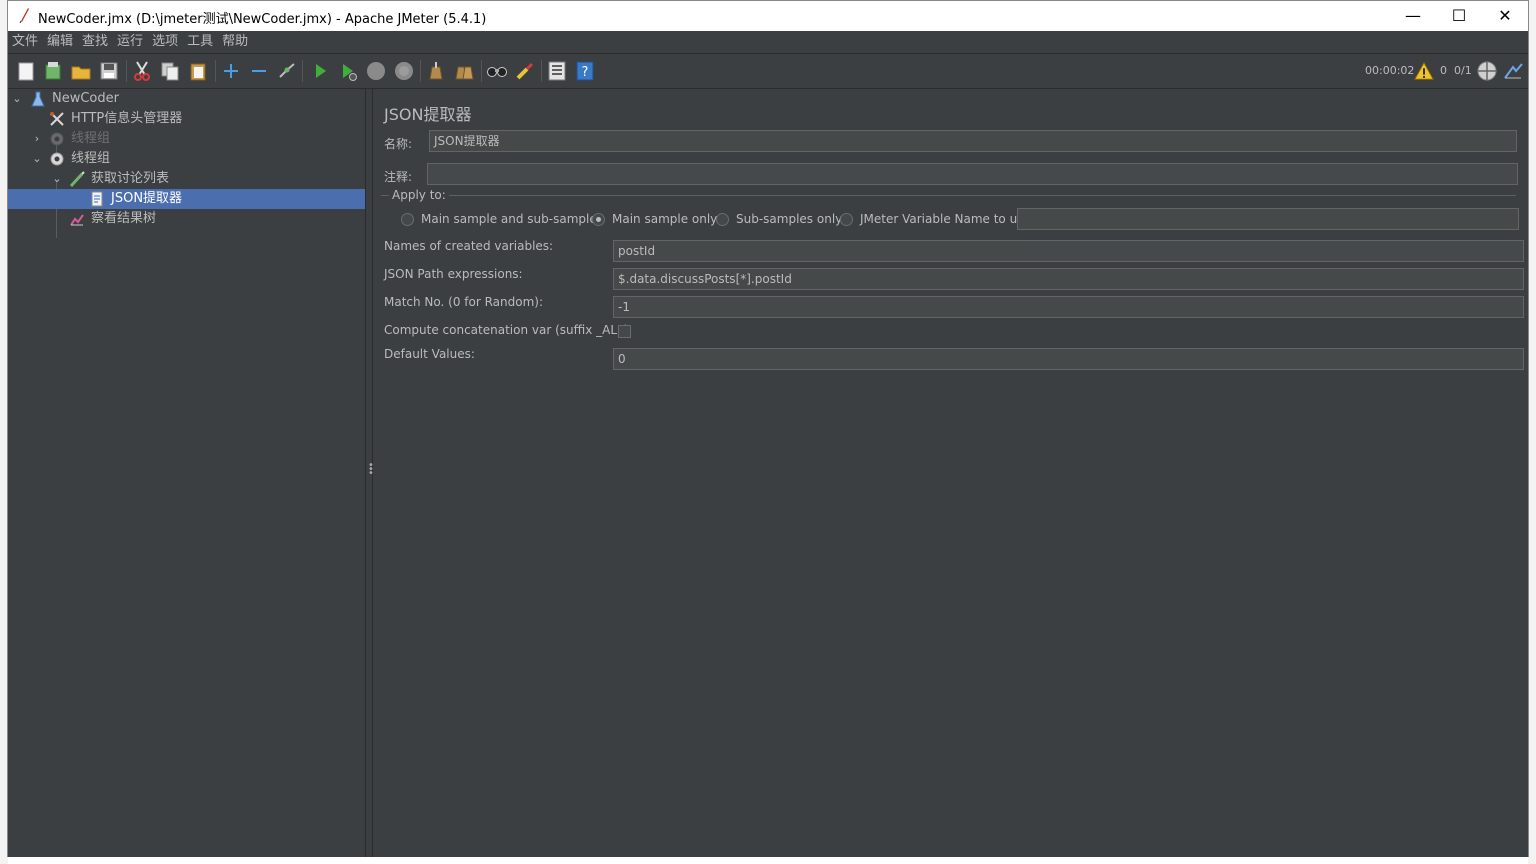 The height and width of the screenshot is (864, 1536). What do you see at coordinates (97, 199) in the screenshot?
I see `extractor-icon` at bounding box center [97, 199].